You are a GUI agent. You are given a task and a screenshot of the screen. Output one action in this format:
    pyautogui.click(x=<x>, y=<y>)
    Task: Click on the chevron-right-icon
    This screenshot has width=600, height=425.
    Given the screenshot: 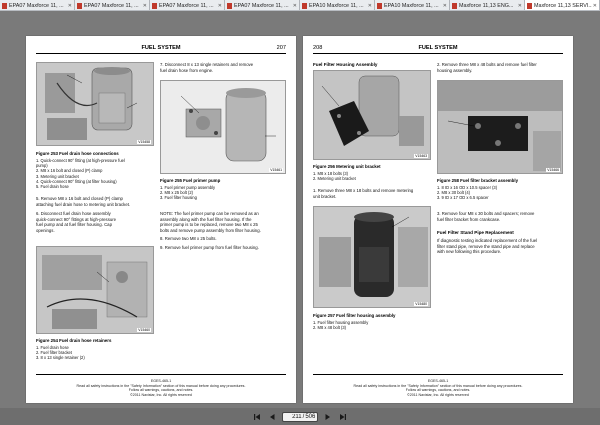 What is the action you would take?
    pyautogui.click(x=328, y=416)
    